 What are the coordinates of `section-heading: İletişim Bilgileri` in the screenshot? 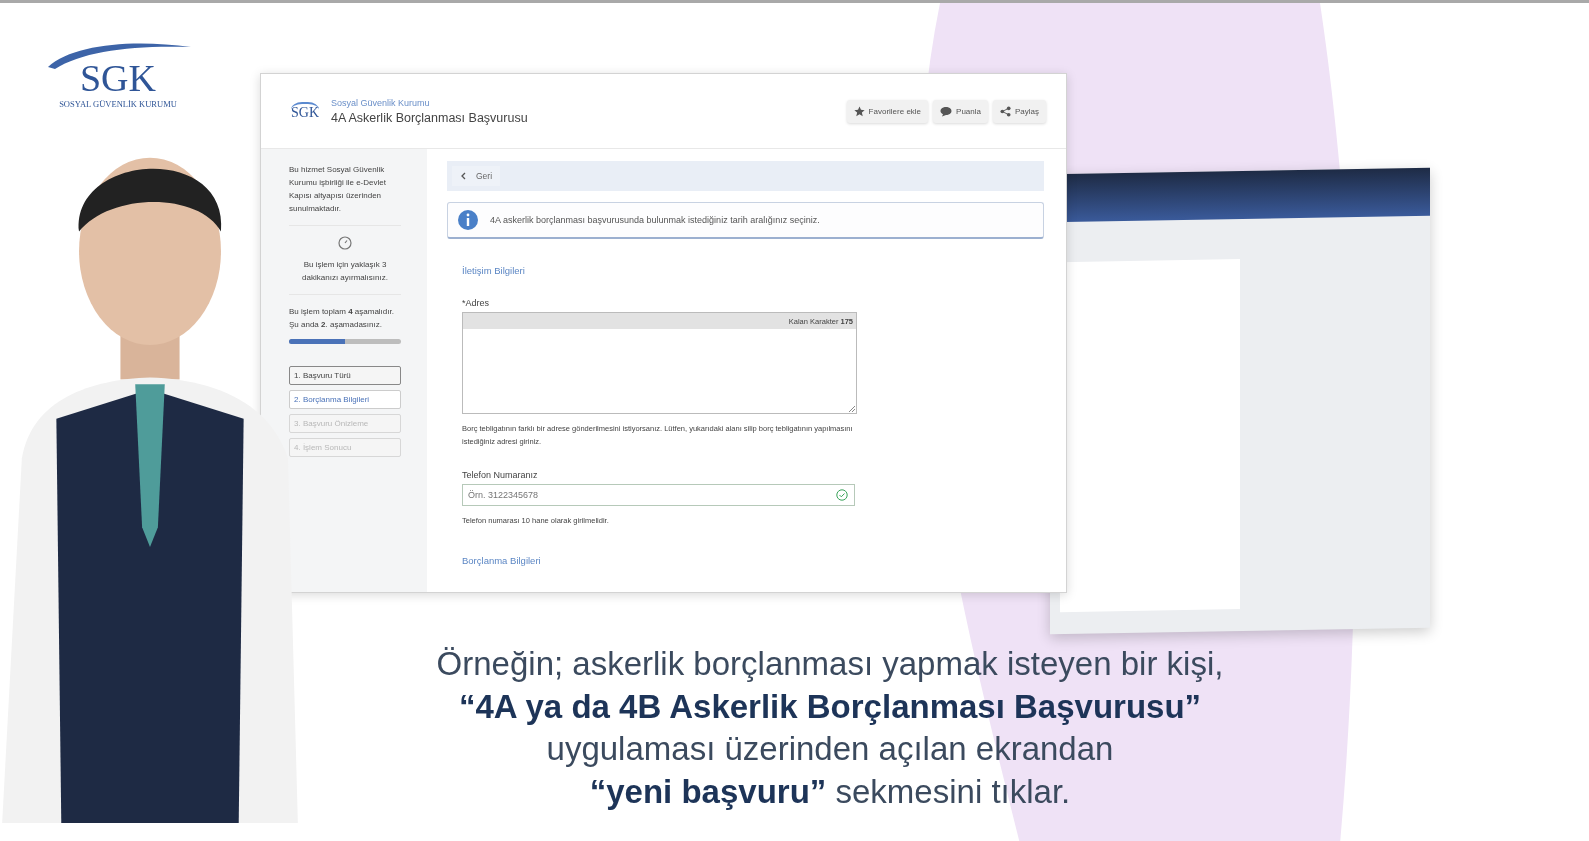 It's located at (494, 270).